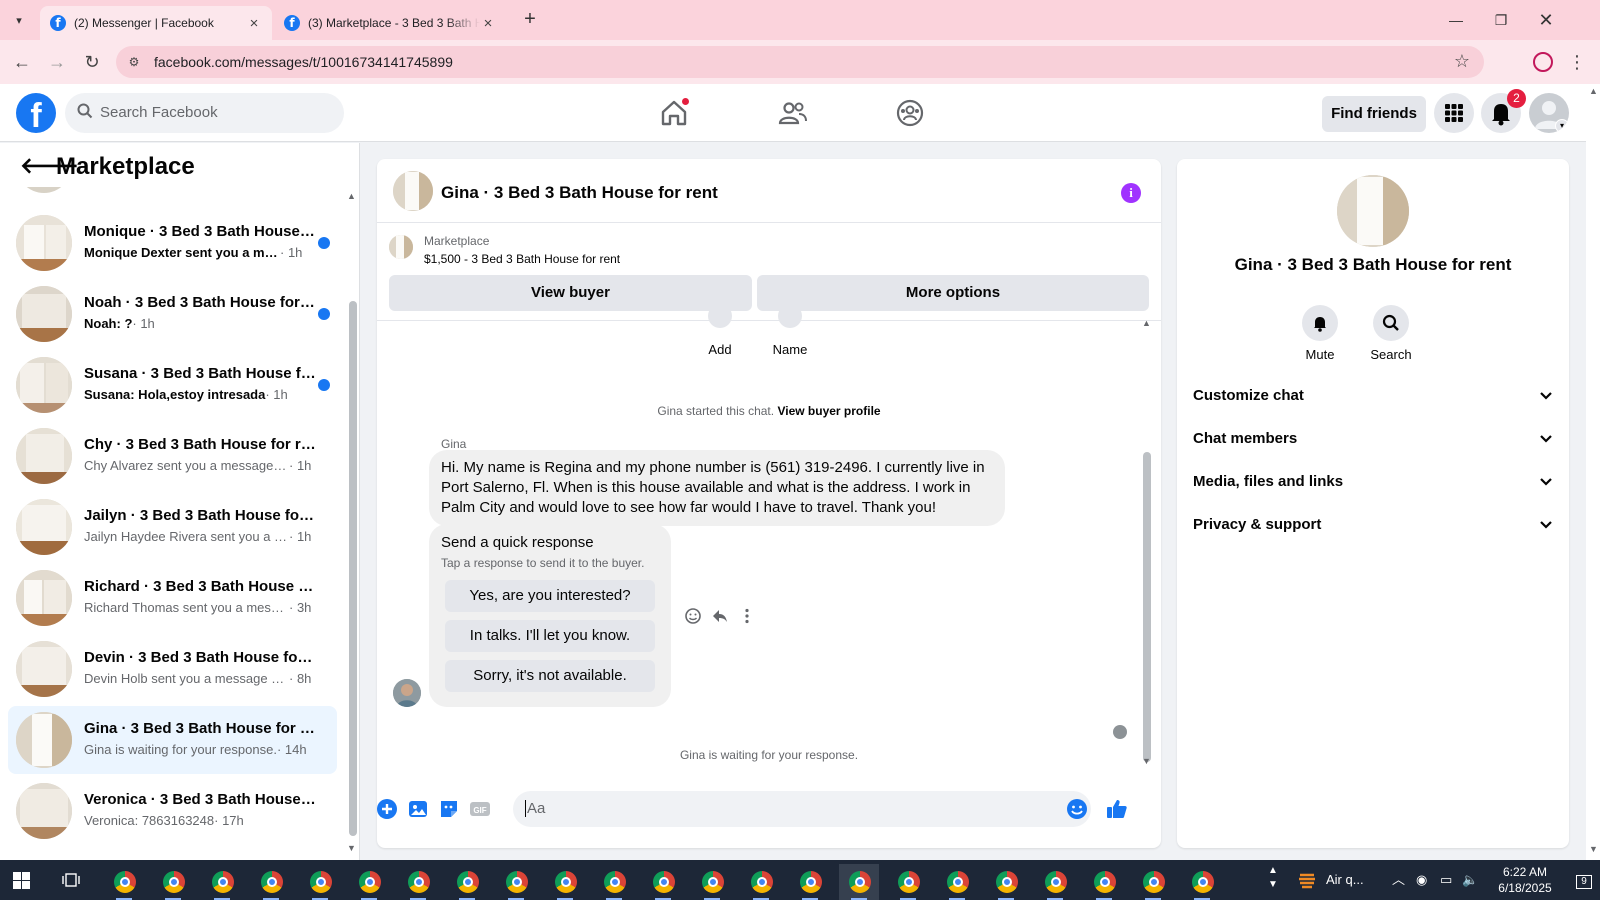  I want to click on privacy-support-section: Privacy & support, so click(1373, 526).